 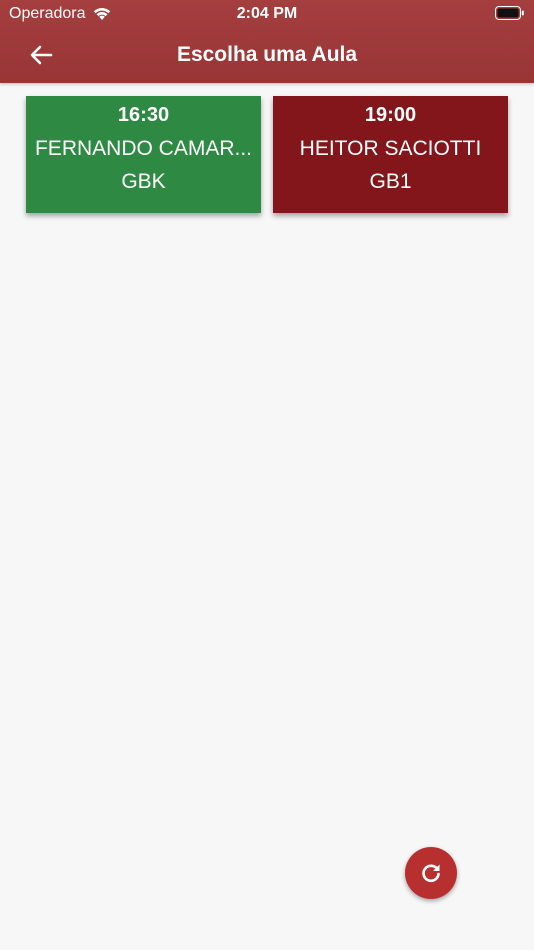 What do you see at coordinates (510, 16) in the screenshot?
I see `battery-icon` at bounding box center [510, 16].